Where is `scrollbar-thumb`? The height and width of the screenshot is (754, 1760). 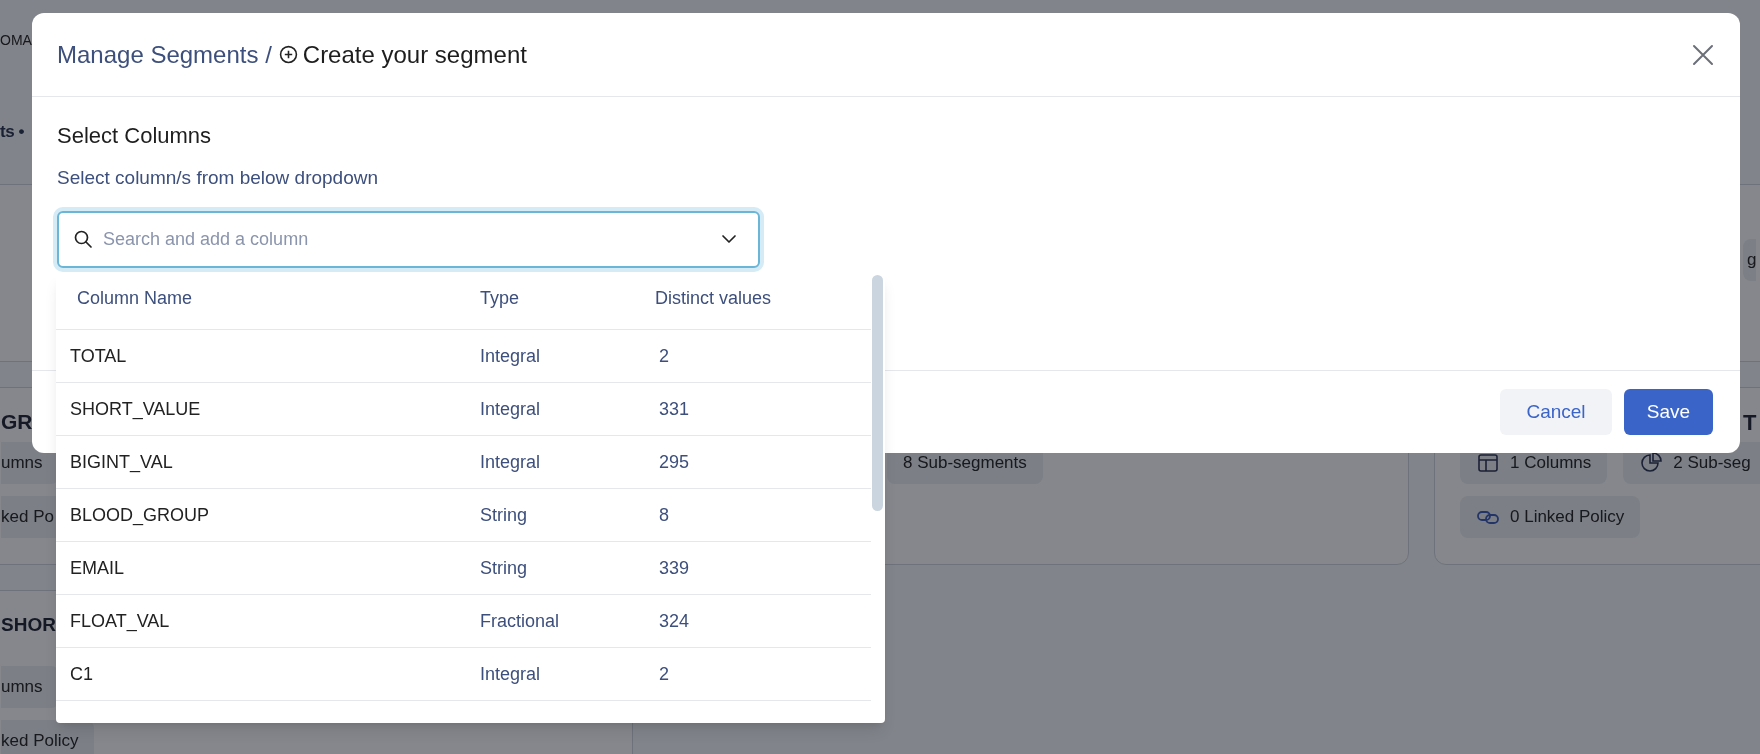
scrollbar-thumb is located at coordinates (877, 393).